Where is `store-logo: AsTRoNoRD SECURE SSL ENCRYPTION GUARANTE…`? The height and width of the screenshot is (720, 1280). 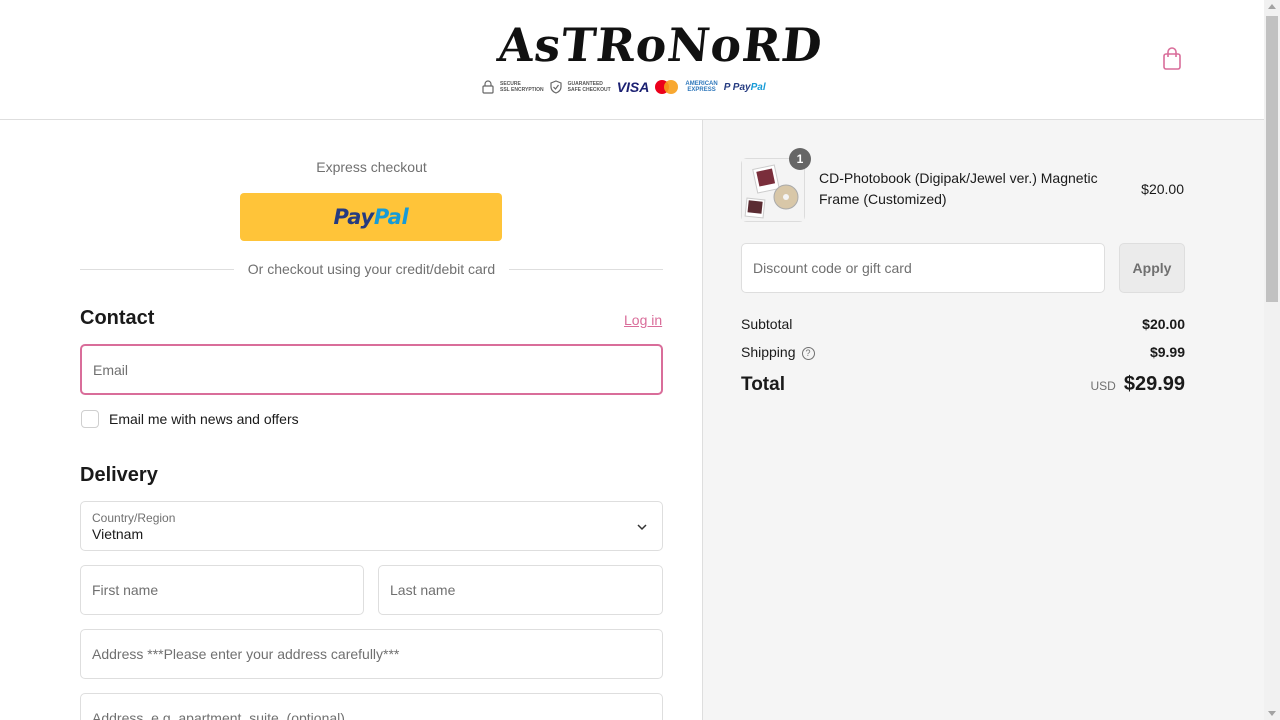
store-logo: AsTRoNoRD SECURE SSL ENCRYPTION GUARANTE… is located at coordinates (654, 58).